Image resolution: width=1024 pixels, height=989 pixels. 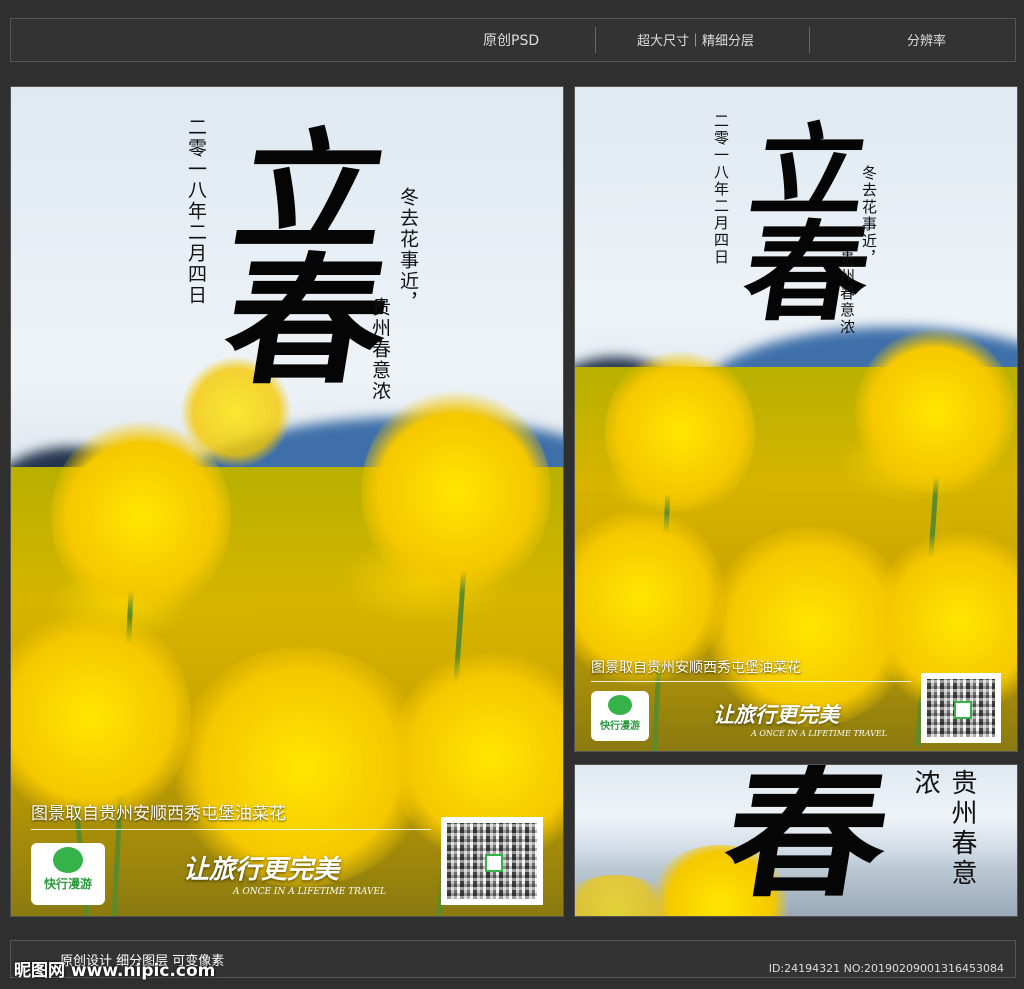 What do you see at coordinates (115, 971) in the screenshot?
I see `site-watermark: 昵图网 www.nipic.com` at bounding box center [115, 971].